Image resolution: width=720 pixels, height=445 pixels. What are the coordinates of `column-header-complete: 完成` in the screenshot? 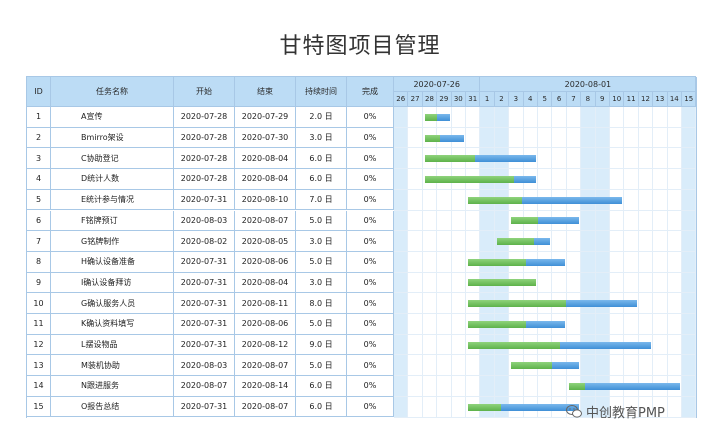 It's located at (370, 92).